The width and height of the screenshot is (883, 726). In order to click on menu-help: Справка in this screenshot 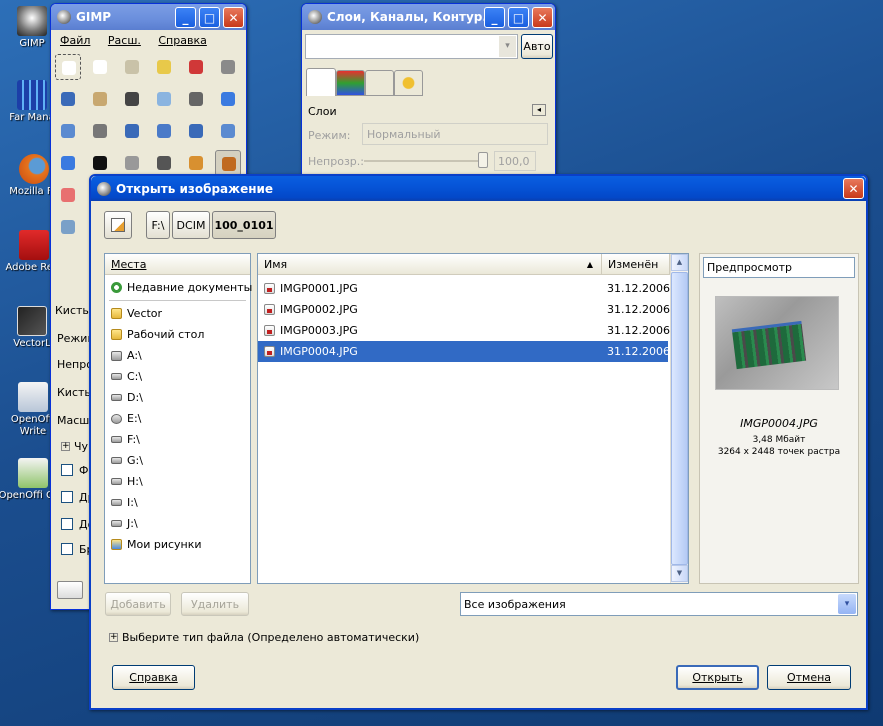, I will do `click(182, 40)`.